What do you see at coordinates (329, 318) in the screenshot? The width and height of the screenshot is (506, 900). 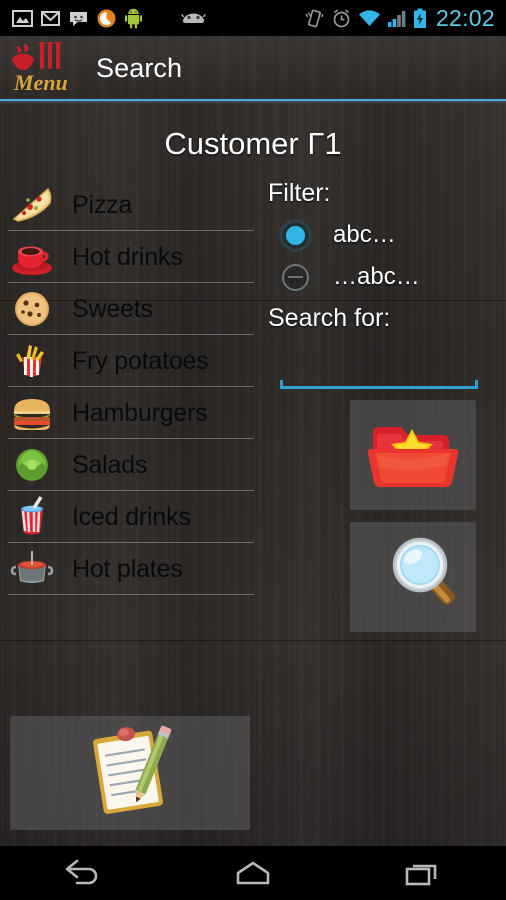 I see `search-for-label: Search for:` at bounding box center [329, 318].